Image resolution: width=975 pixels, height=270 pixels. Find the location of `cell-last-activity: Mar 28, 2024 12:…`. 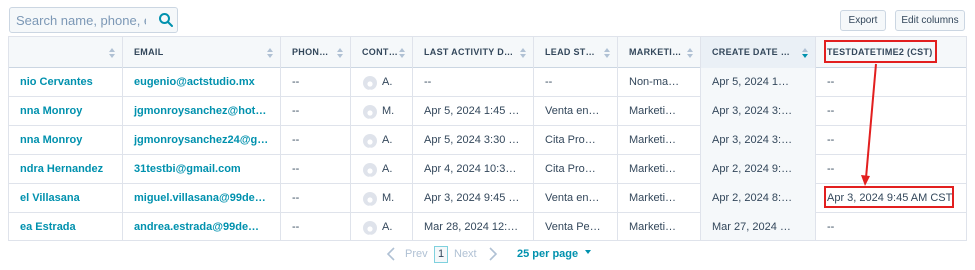

cell-last-activity: Mar 28, 2024 12:… is located at coordinates (473, 226).